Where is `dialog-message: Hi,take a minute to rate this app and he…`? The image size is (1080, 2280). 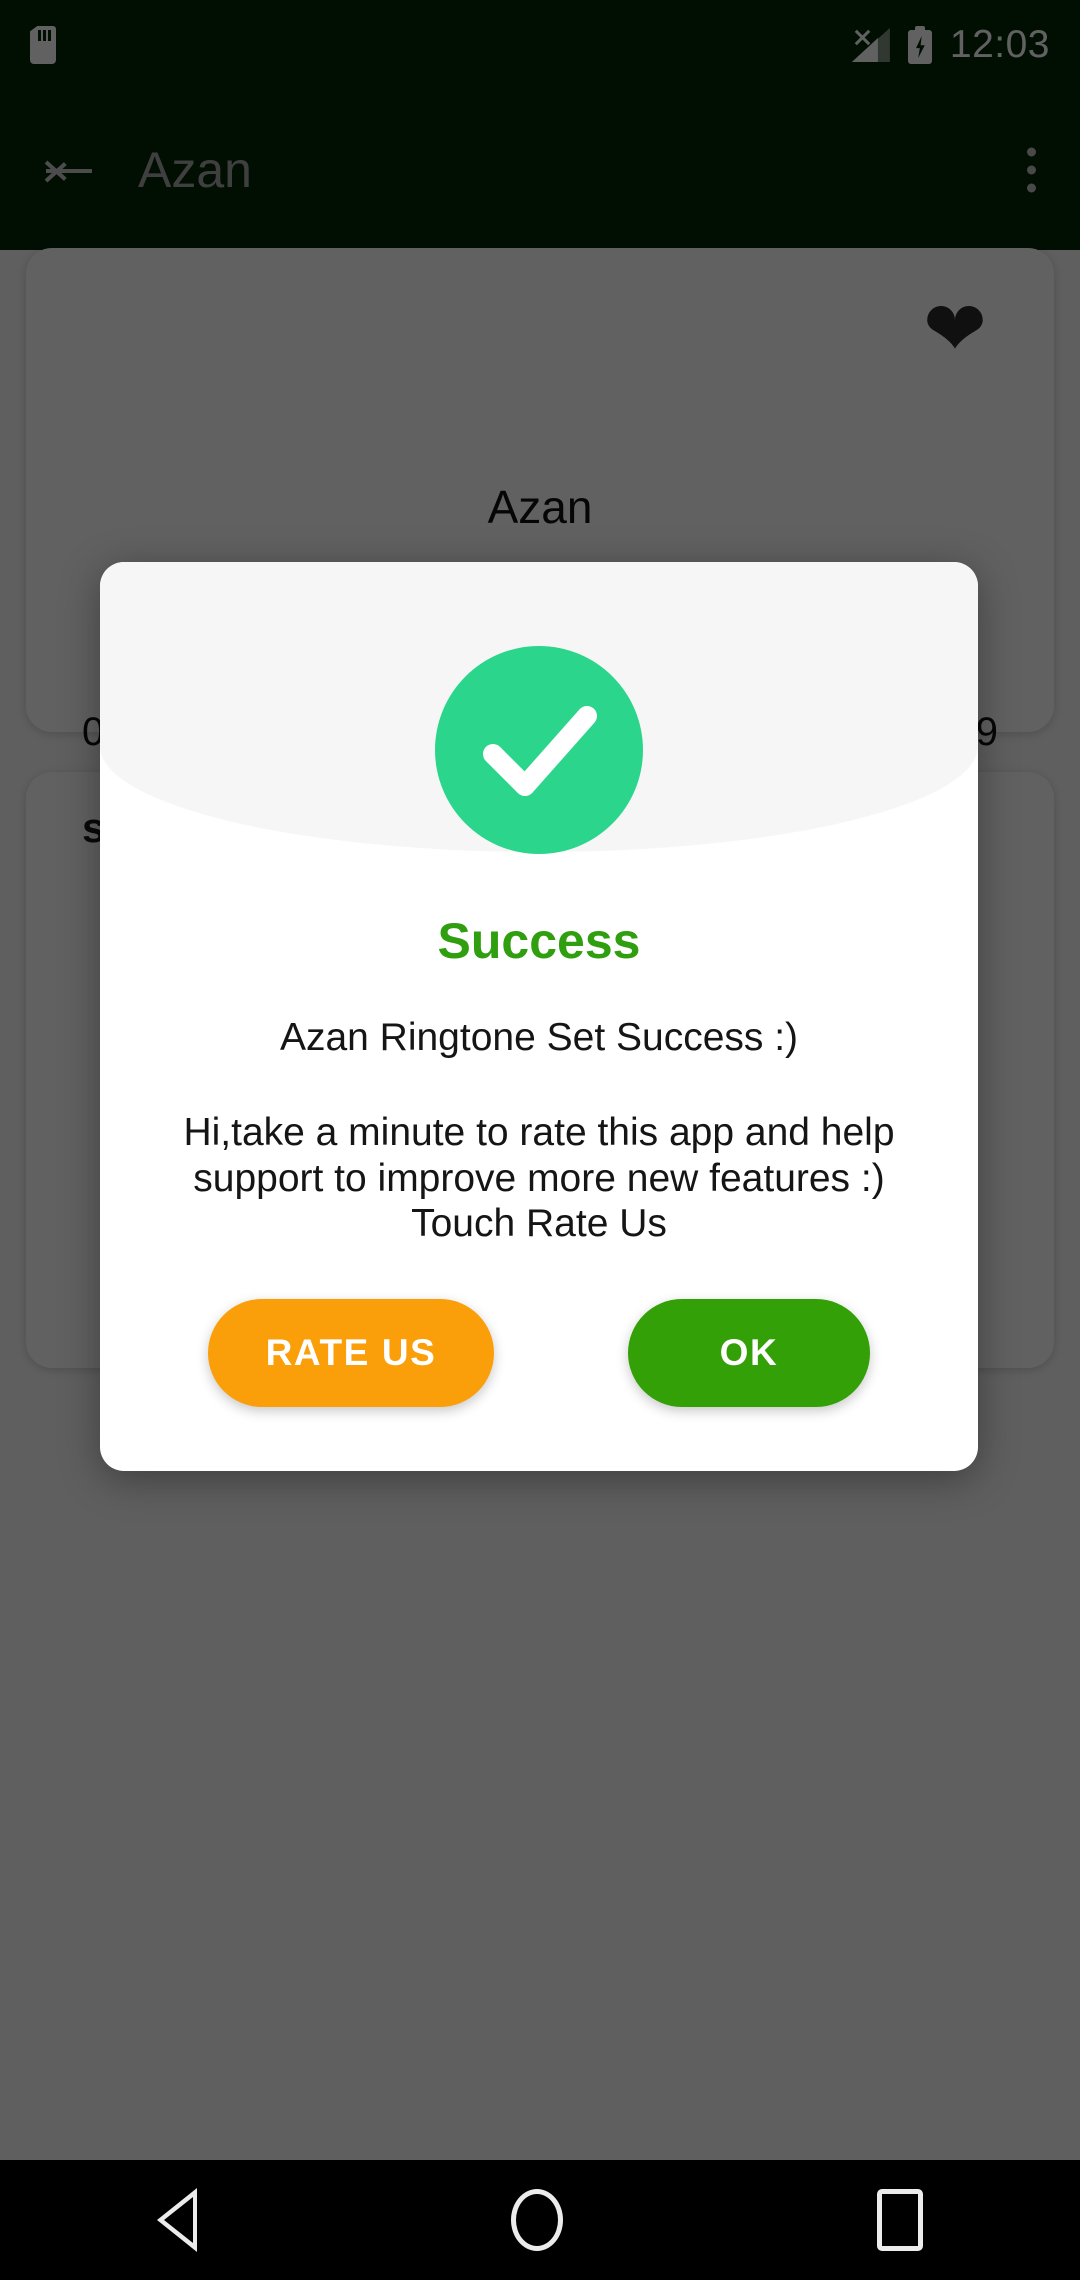 dialog-message: Hi,take a minute to rate this app and he… is located at coordinates (539, 1178).